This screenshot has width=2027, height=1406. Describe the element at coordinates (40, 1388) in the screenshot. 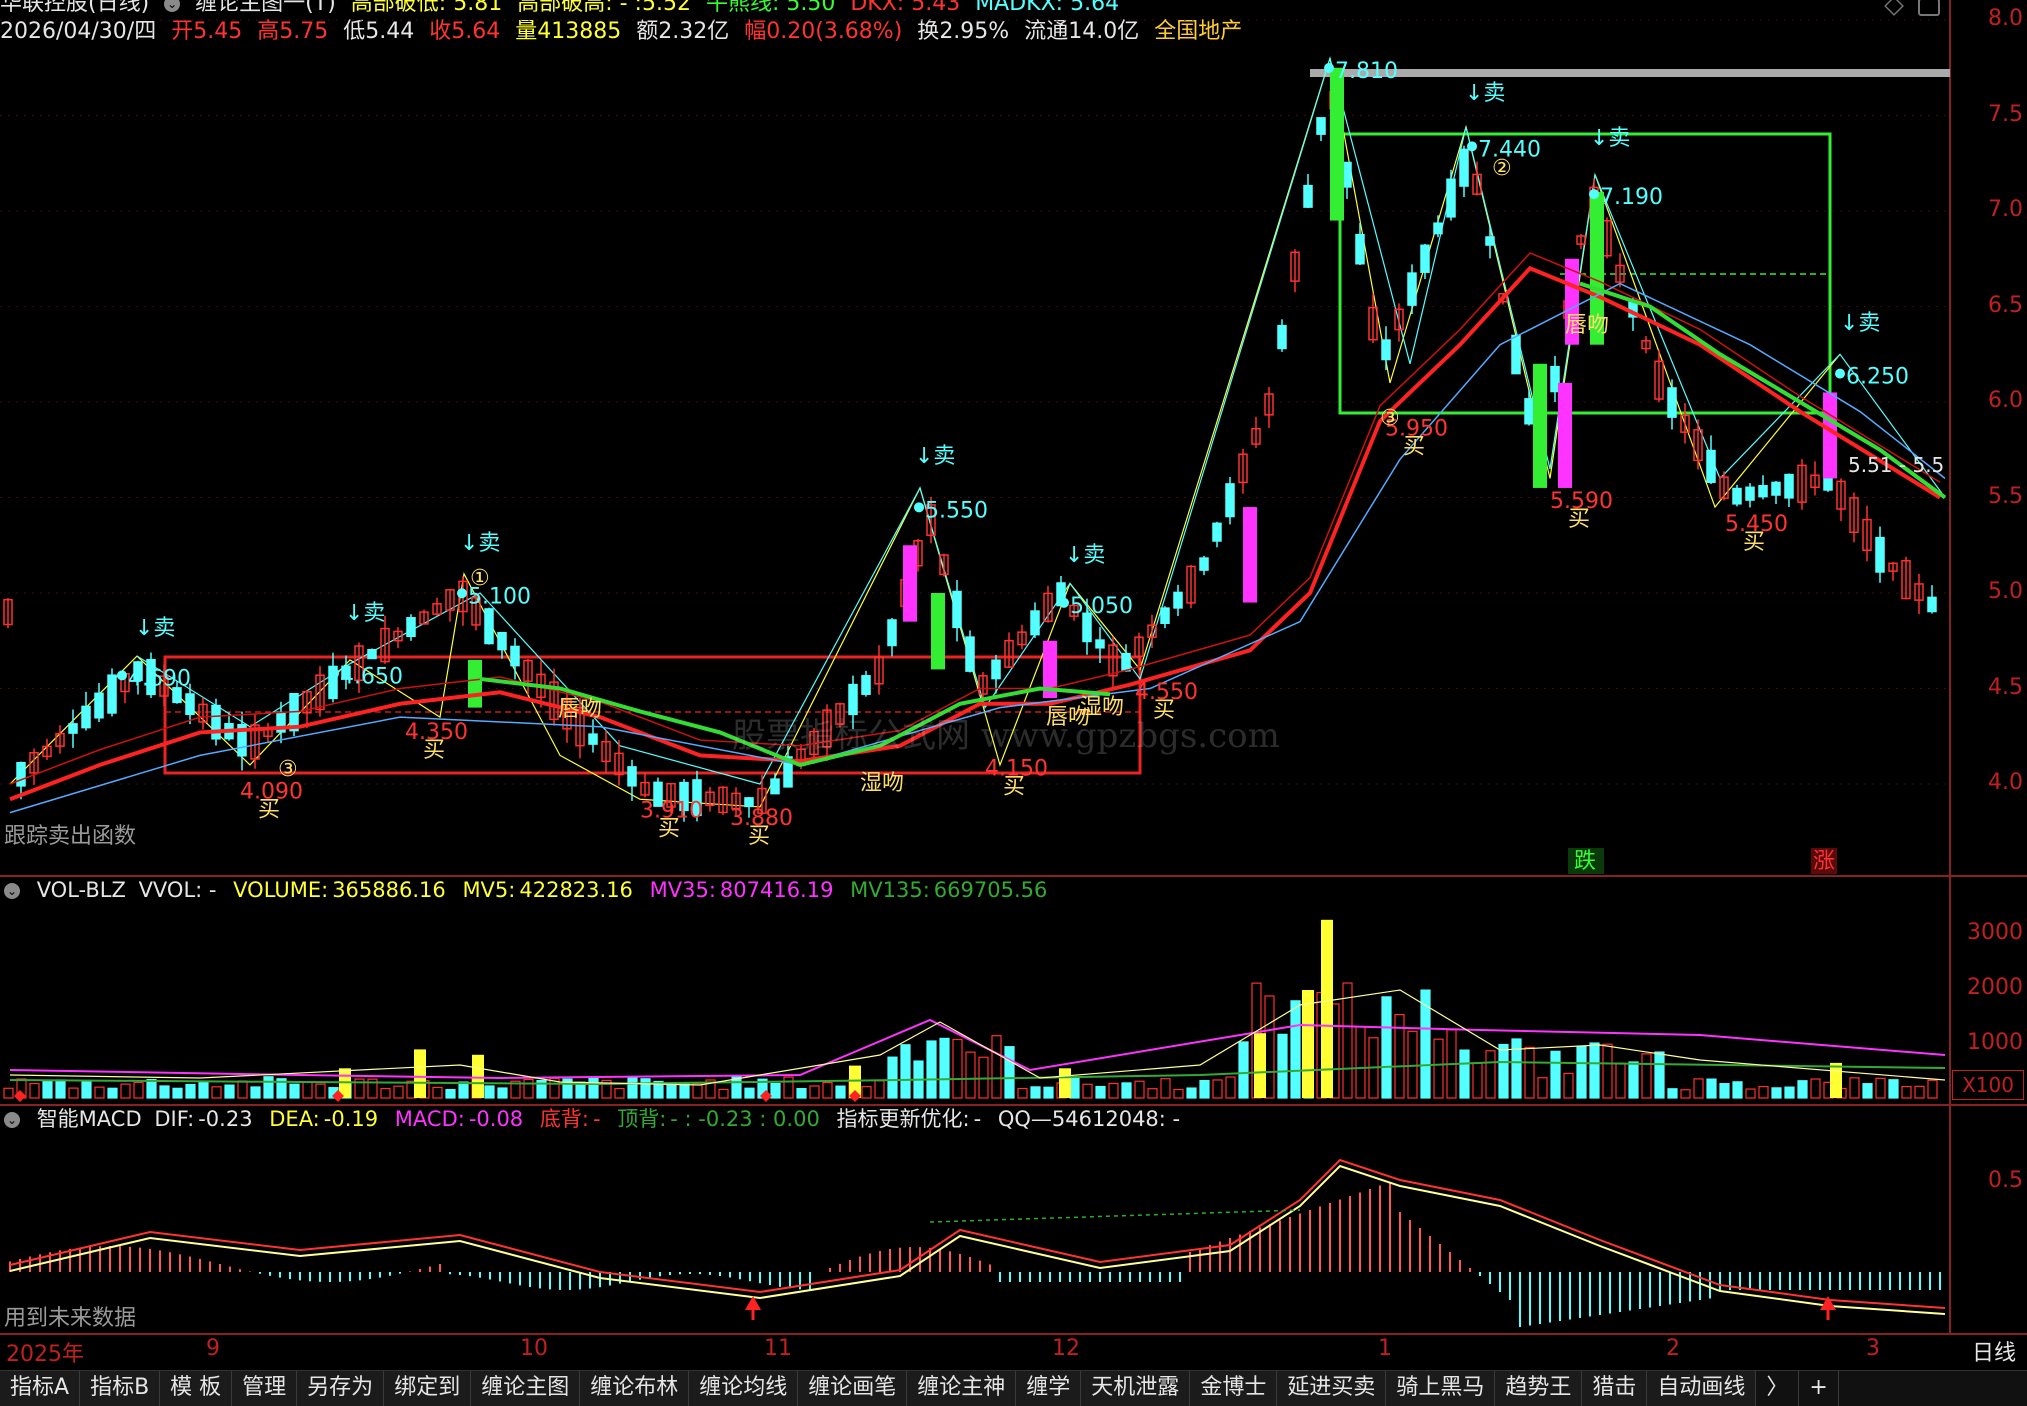

I see `tab-0: 指标A` at that location.